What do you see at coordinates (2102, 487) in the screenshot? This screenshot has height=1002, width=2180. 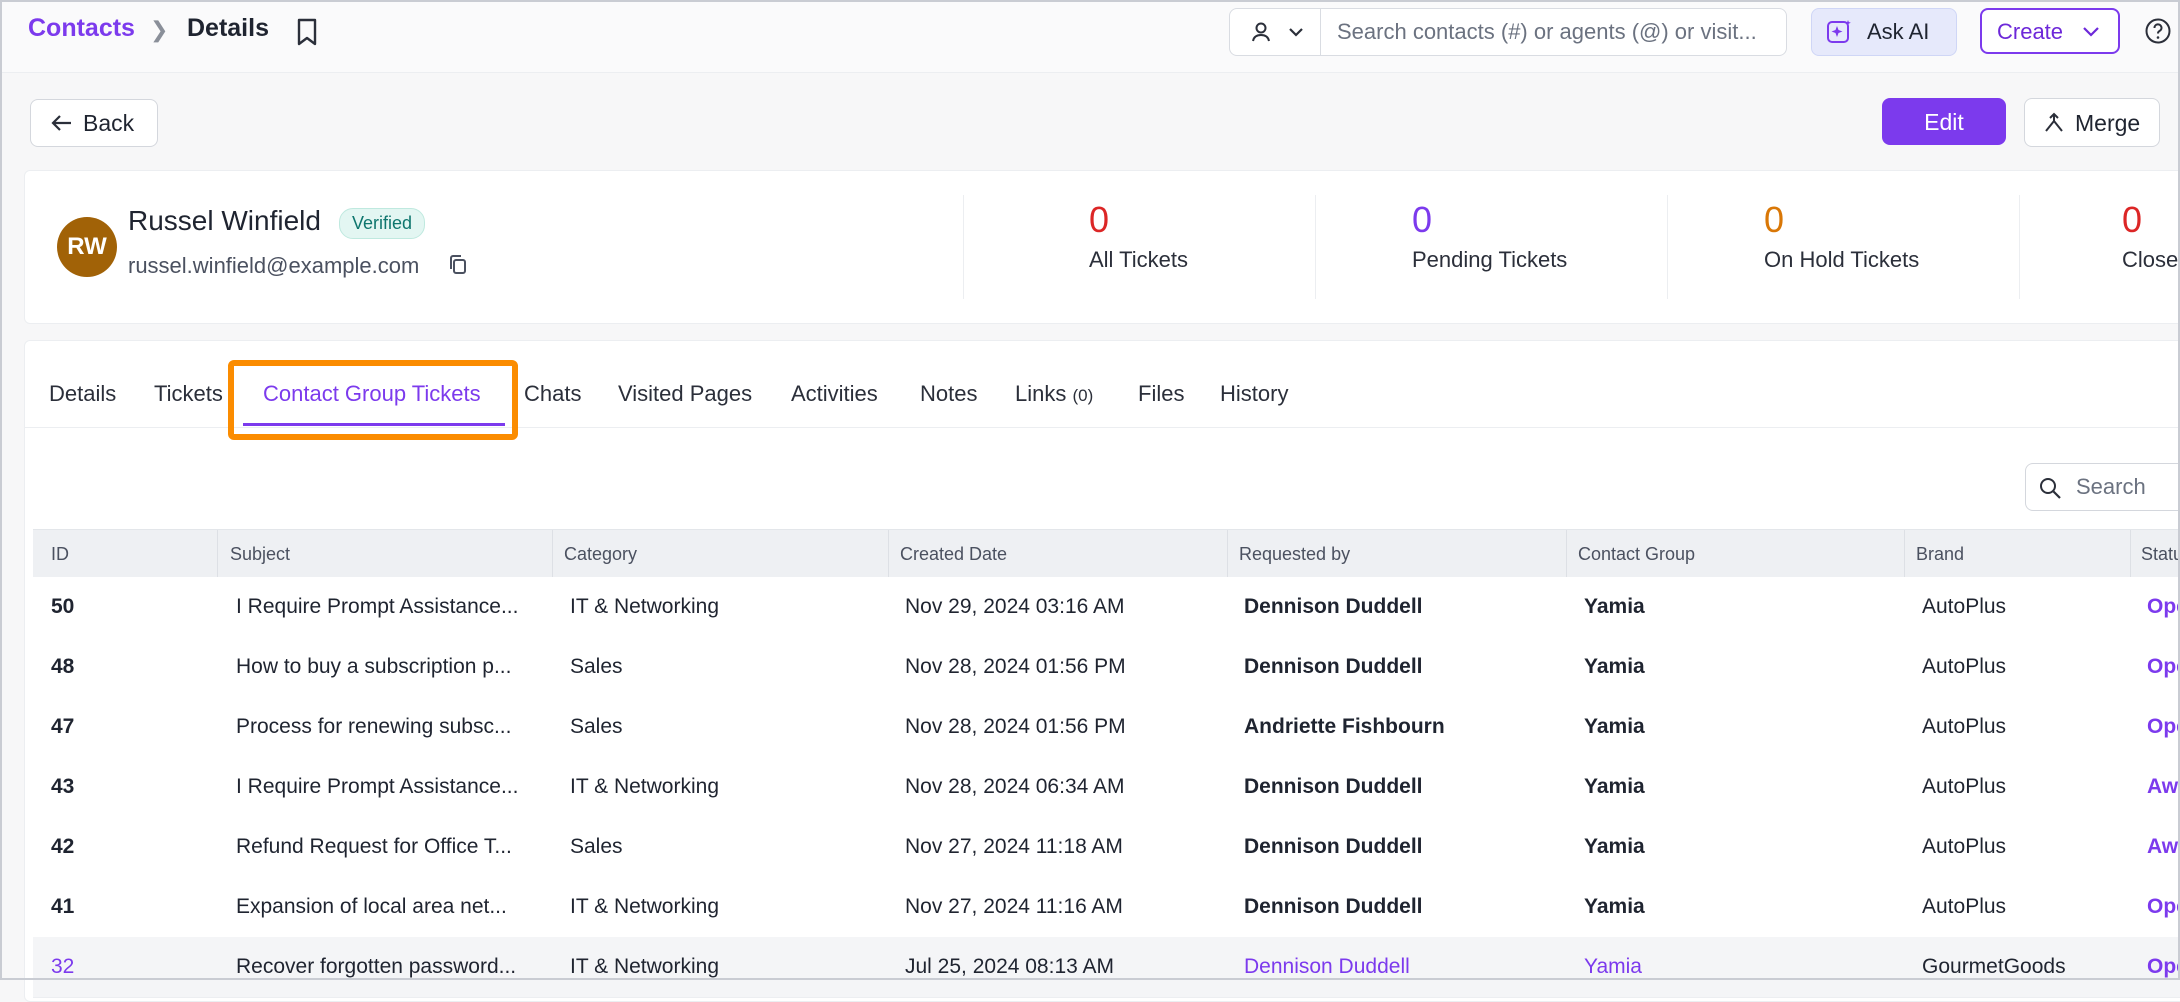 I see `table-search-input: Search` at bounding box center [2102, 487].